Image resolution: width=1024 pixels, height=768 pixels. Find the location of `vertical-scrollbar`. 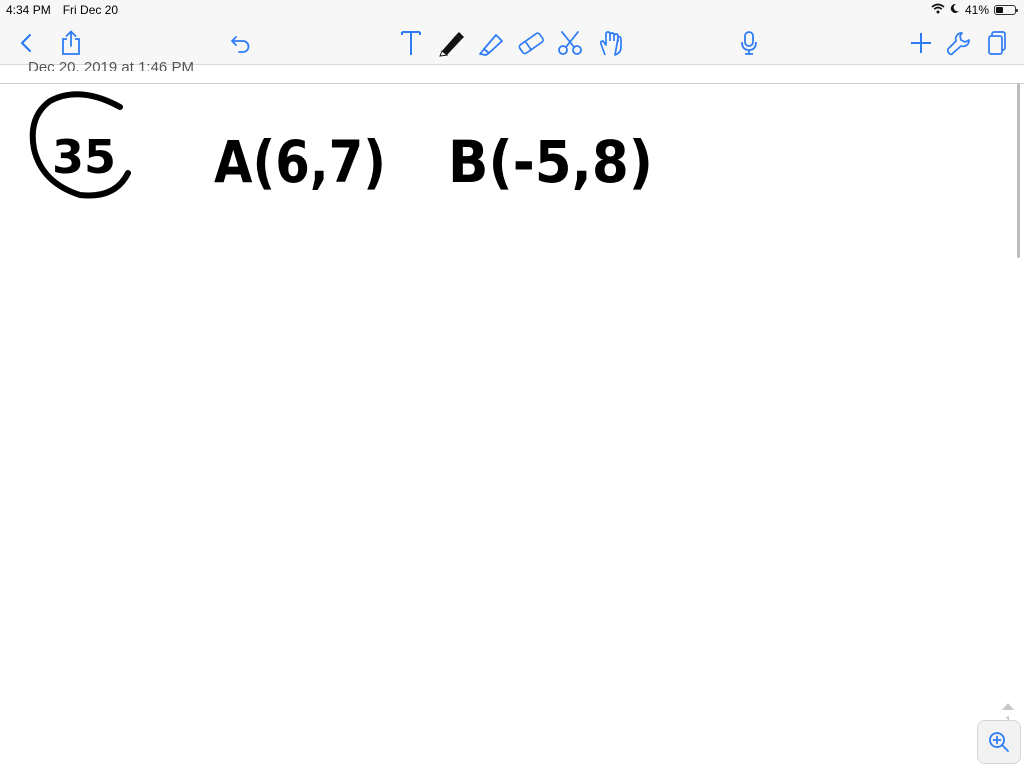

vertical-scrollbar is located at coordinates (1018, 170).